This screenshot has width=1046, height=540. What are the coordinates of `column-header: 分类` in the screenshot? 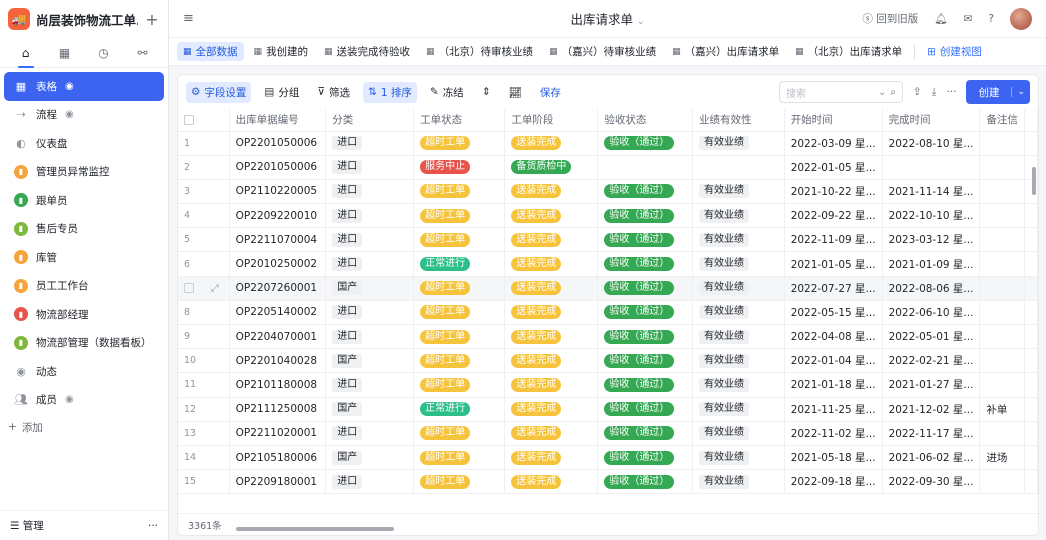 It's located at (370, 120).